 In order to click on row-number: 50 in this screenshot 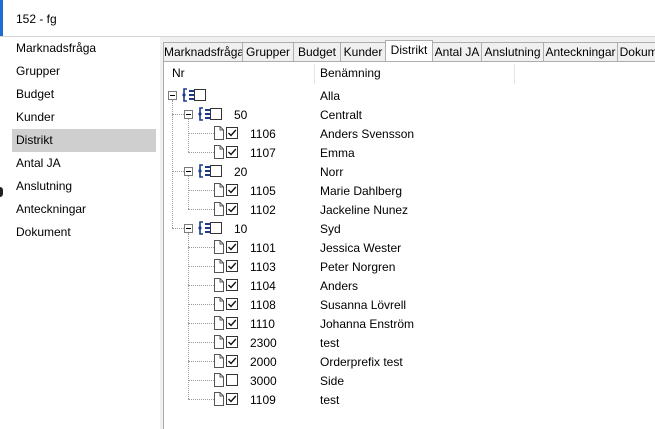, I will do `click(241, 115)`.